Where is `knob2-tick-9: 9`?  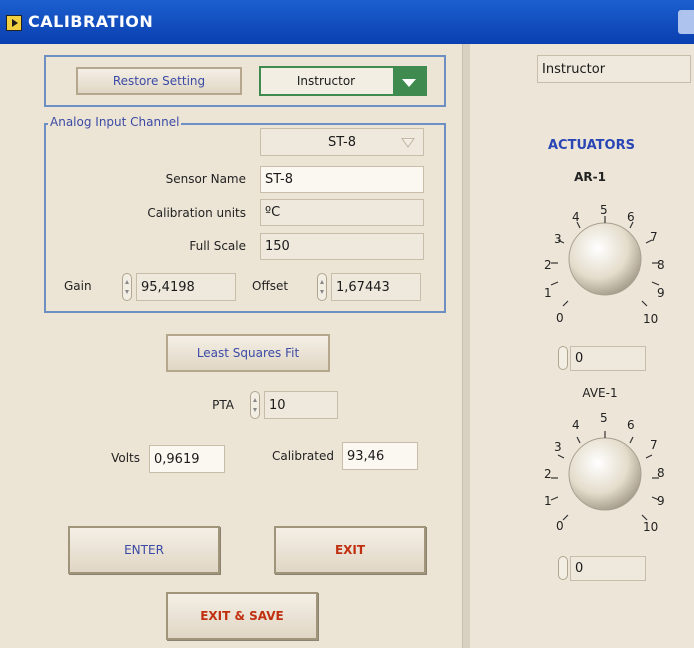 knob2-tick-9: 9 is located at coordinates (661, 501).